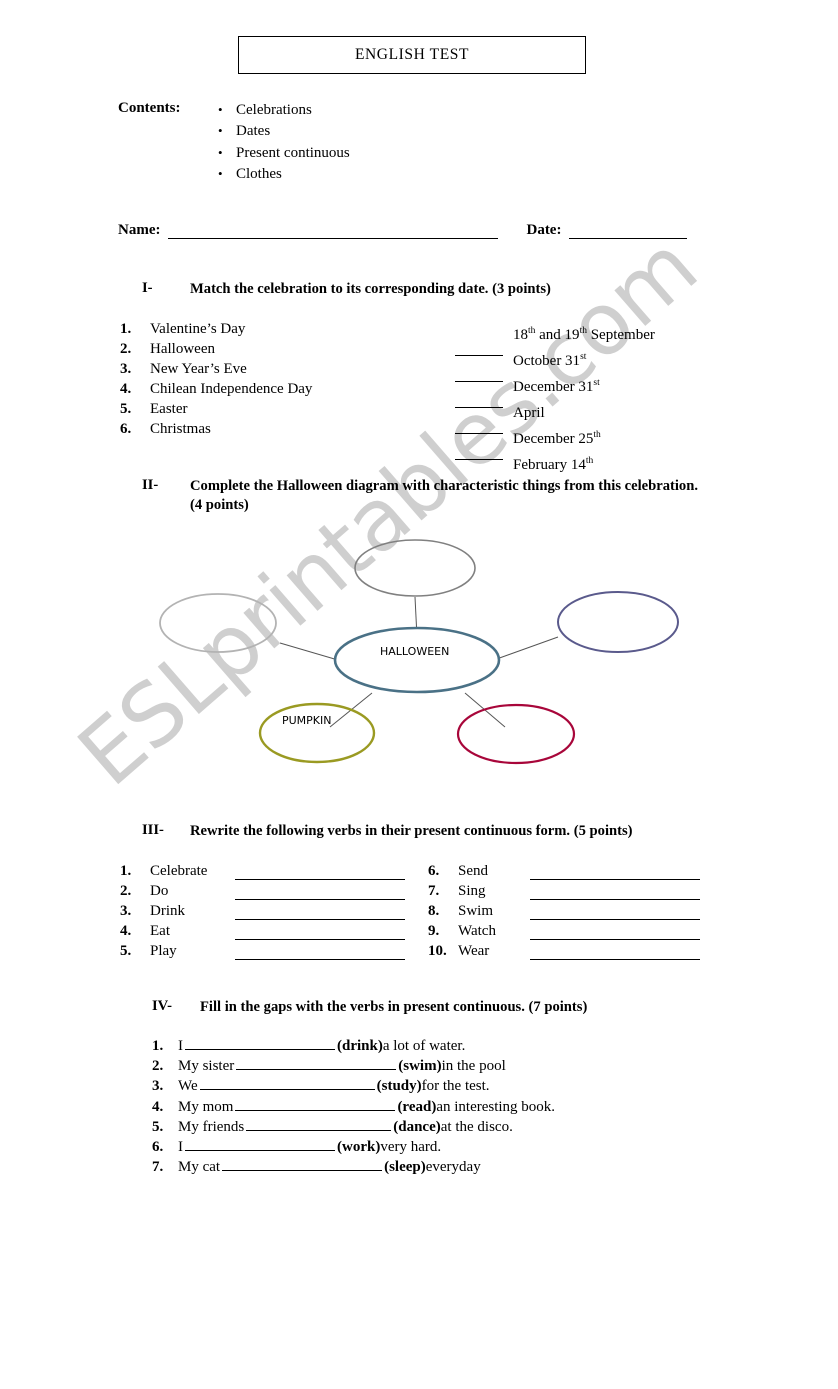 This screenshot has height=1389, width=838. Describe the element at coordinates (589, 461) in the screenshot. I see `date-sup: th` at that location.